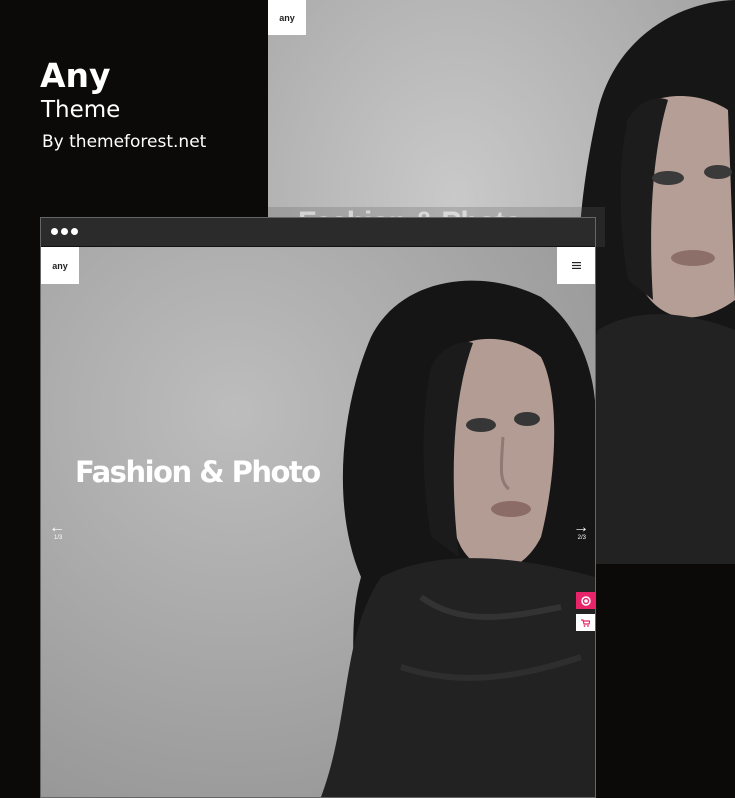 The width and height of the screenshot is (735, 798). I want to click on theme-subtitle: Theme, so click(81, 110).